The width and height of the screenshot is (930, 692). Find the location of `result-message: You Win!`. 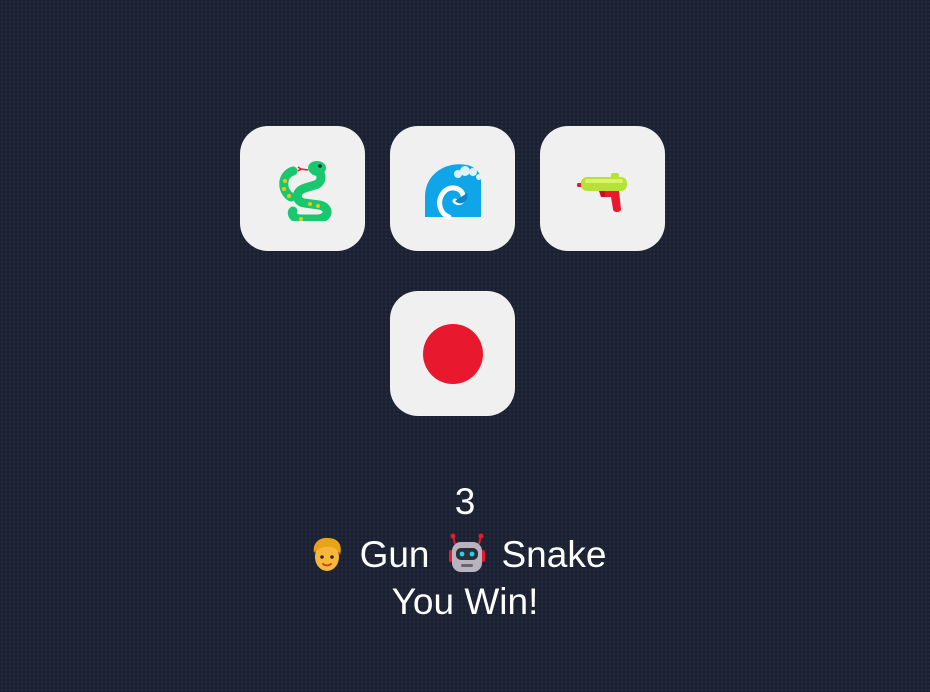

result-message: You Win! is located at coordinates (465, 601).